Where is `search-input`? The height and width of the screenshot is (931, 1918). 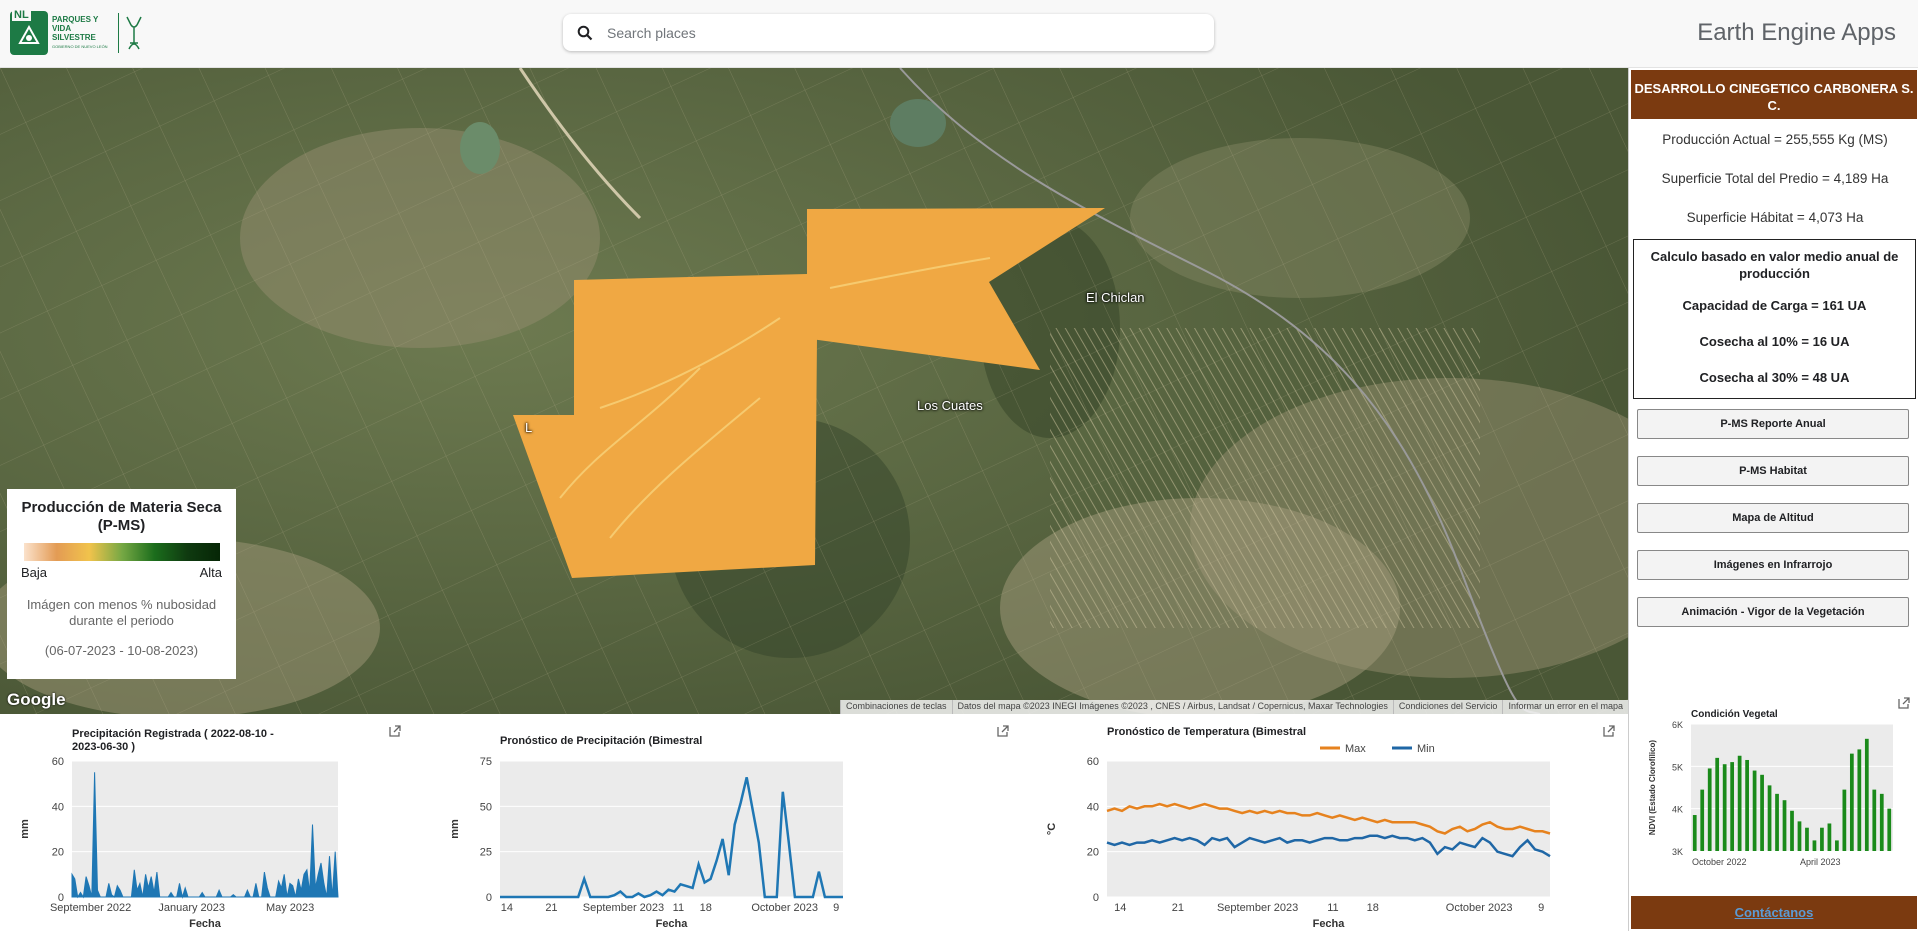 search-input is located at coordinates (910, 32).